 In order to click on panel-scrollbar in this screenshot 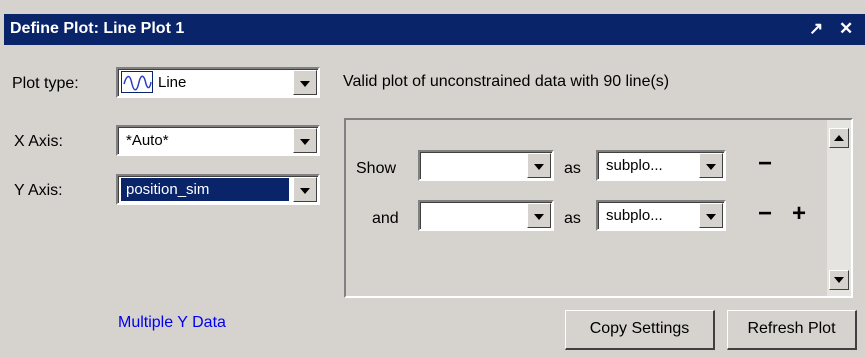, I will do `click(839, 208)`.